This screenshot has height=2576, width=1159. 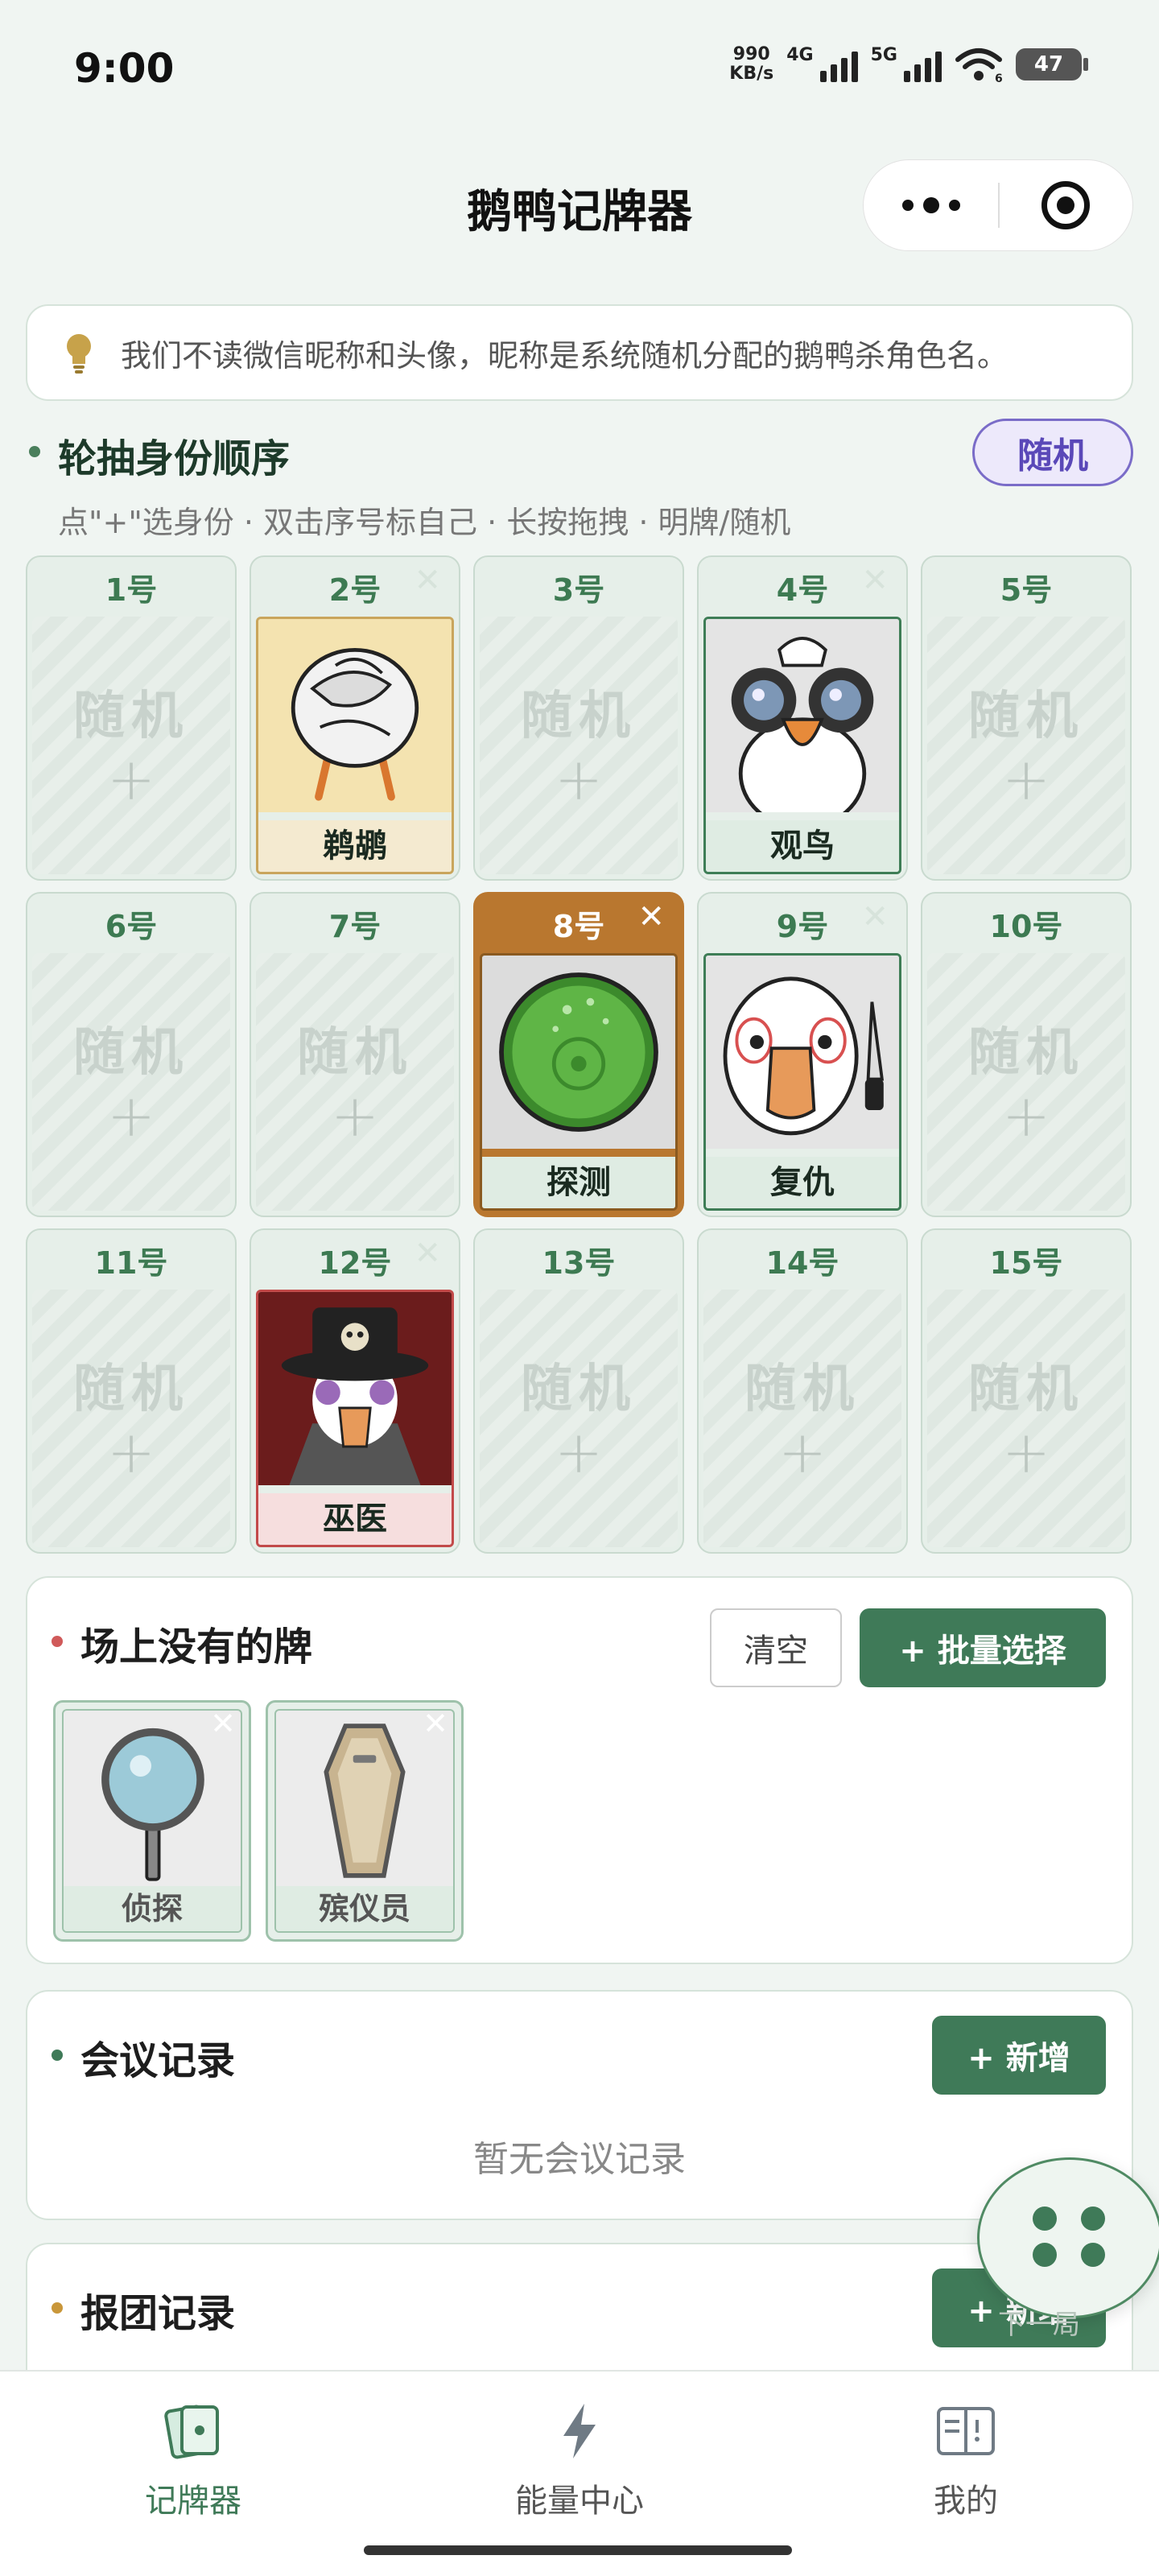 I want to click on role-card-detector: 探测, so click(x=579, y=1082).